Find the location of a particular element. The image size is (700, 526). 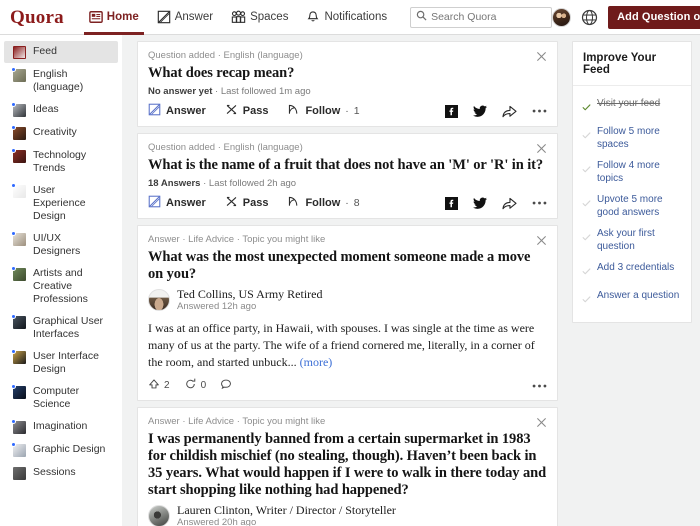

sidebar-item-user-interface-design: User Interface Design is located at coordinates (61, 363).